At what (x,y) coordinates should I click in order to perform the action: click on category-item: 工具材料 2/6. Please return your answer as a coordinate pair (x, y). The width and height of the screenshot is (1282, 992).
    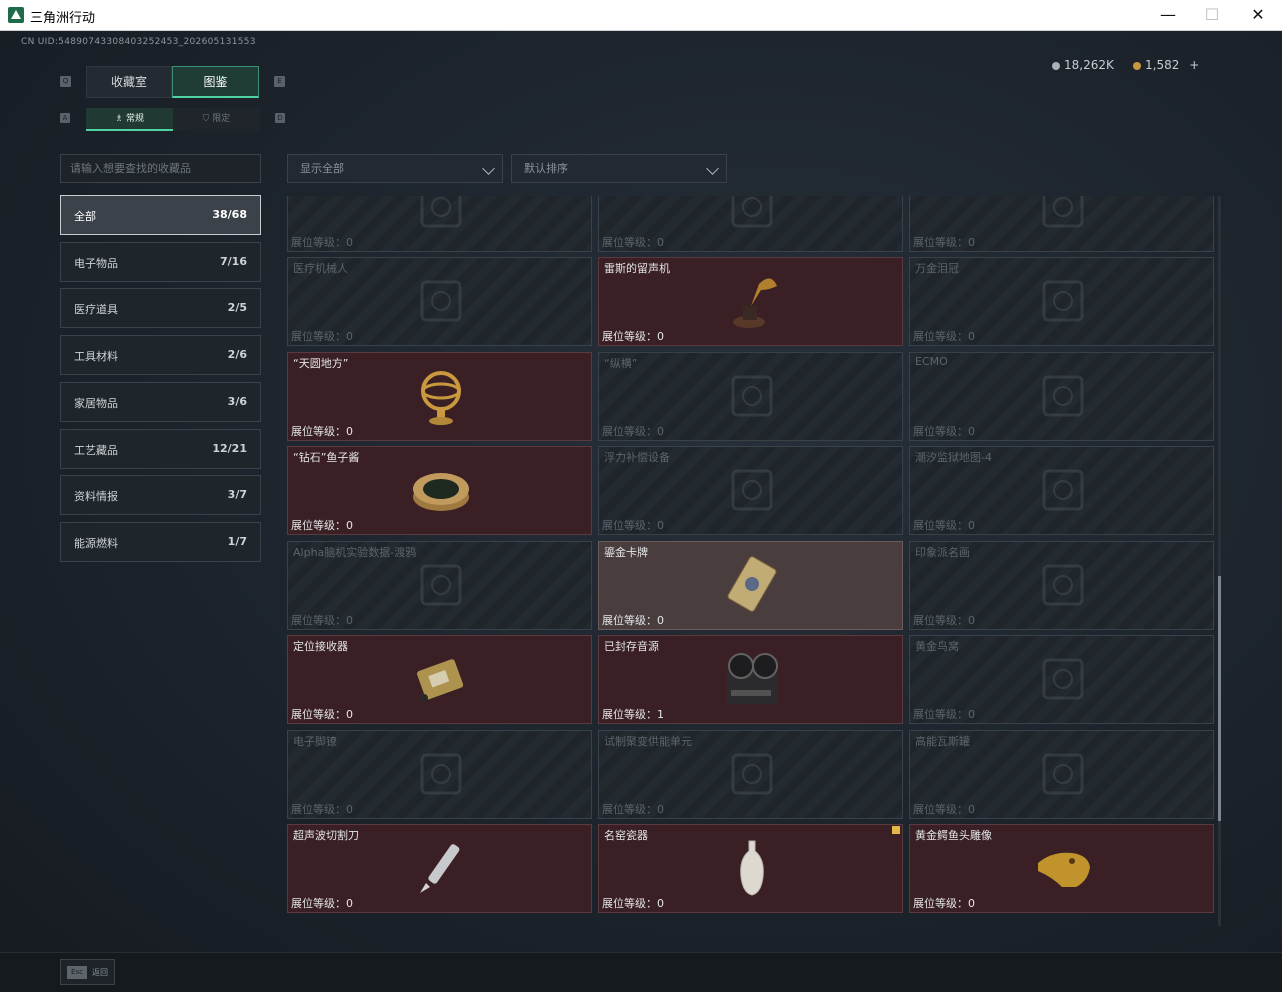
    Looking at the image, I should click on (160, 355).